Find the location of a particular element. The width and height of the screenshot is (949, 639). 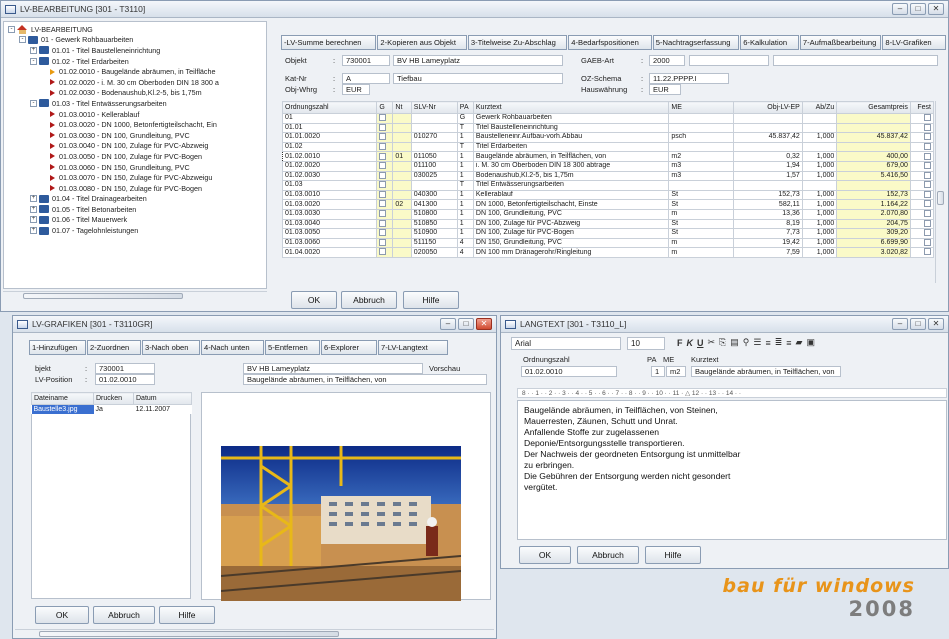

function-tab: 3-Nach oben is located at coordinates (171, 347).